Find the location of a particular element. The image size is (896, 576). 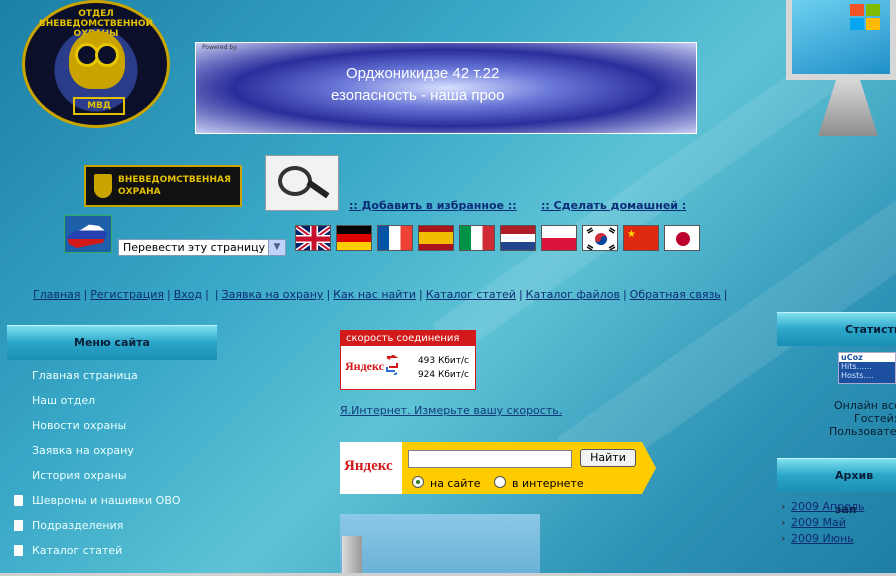

menu-item-label: Заявка на охрану is located at coordinates (83, 450).